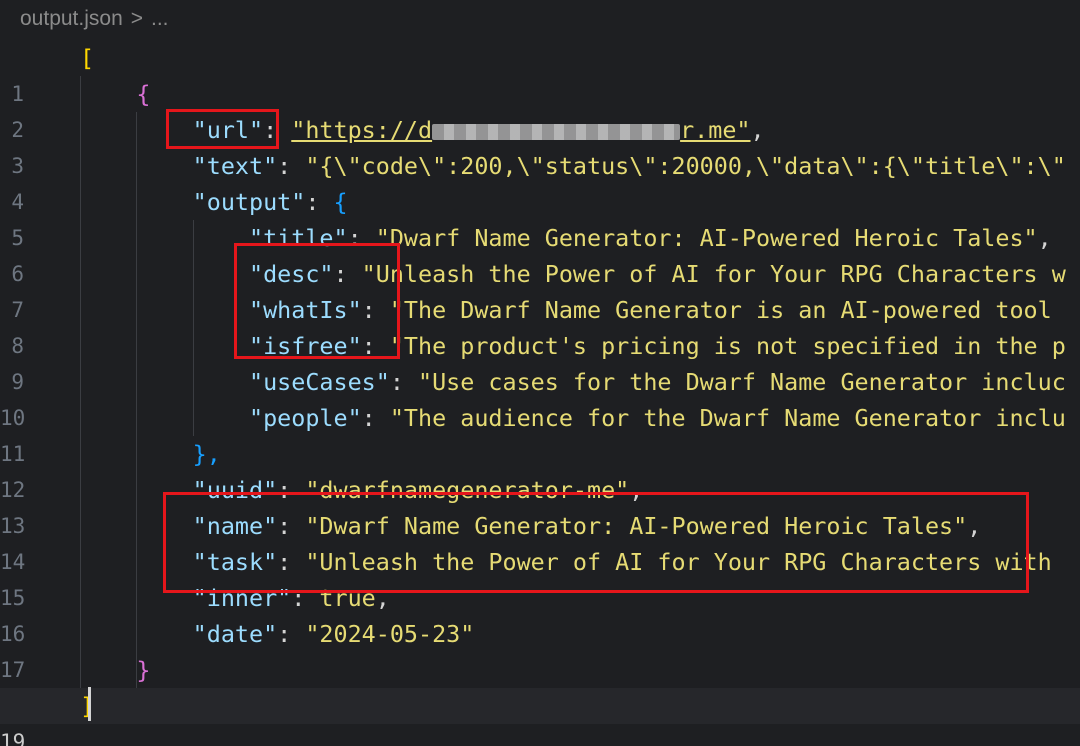  What do you see at coordinates (556, 131) in the screenshot?
I see `redaction-mark` at bounding box center [556, 131].